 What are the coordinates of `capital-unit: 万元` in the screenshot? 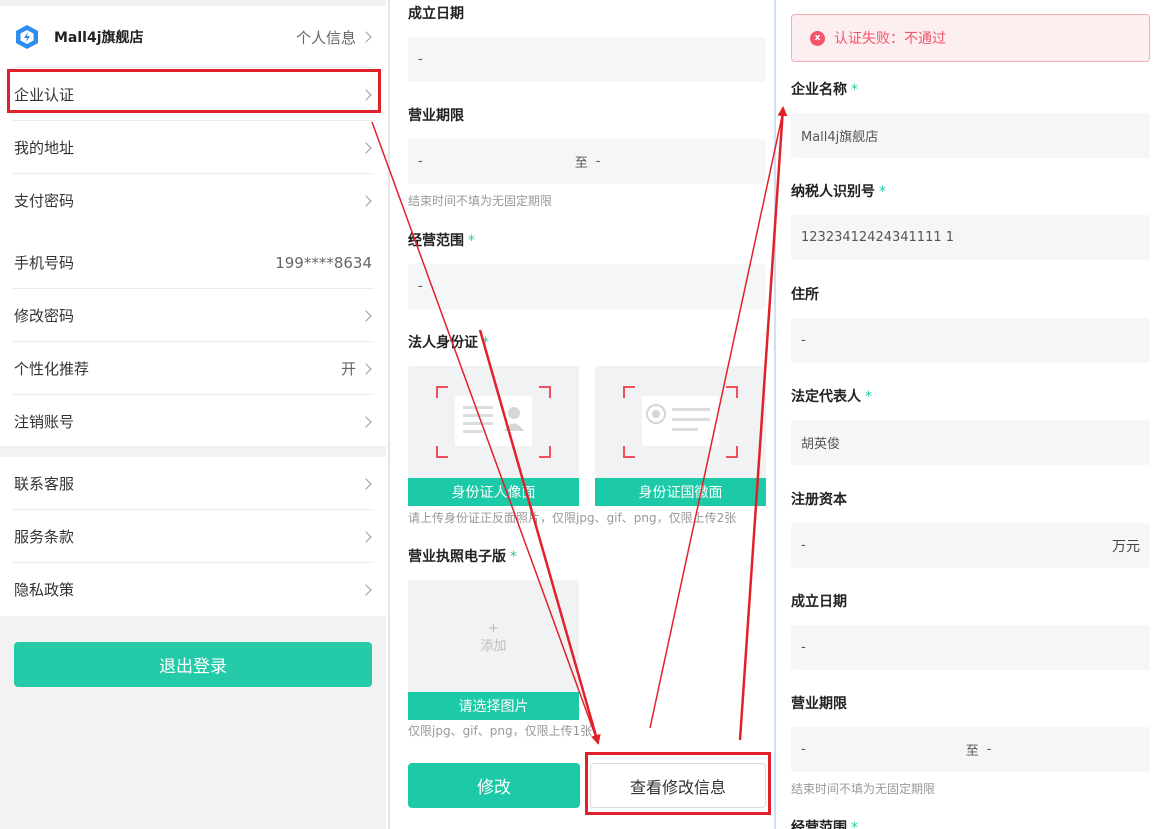 It's located at (1126, 546).